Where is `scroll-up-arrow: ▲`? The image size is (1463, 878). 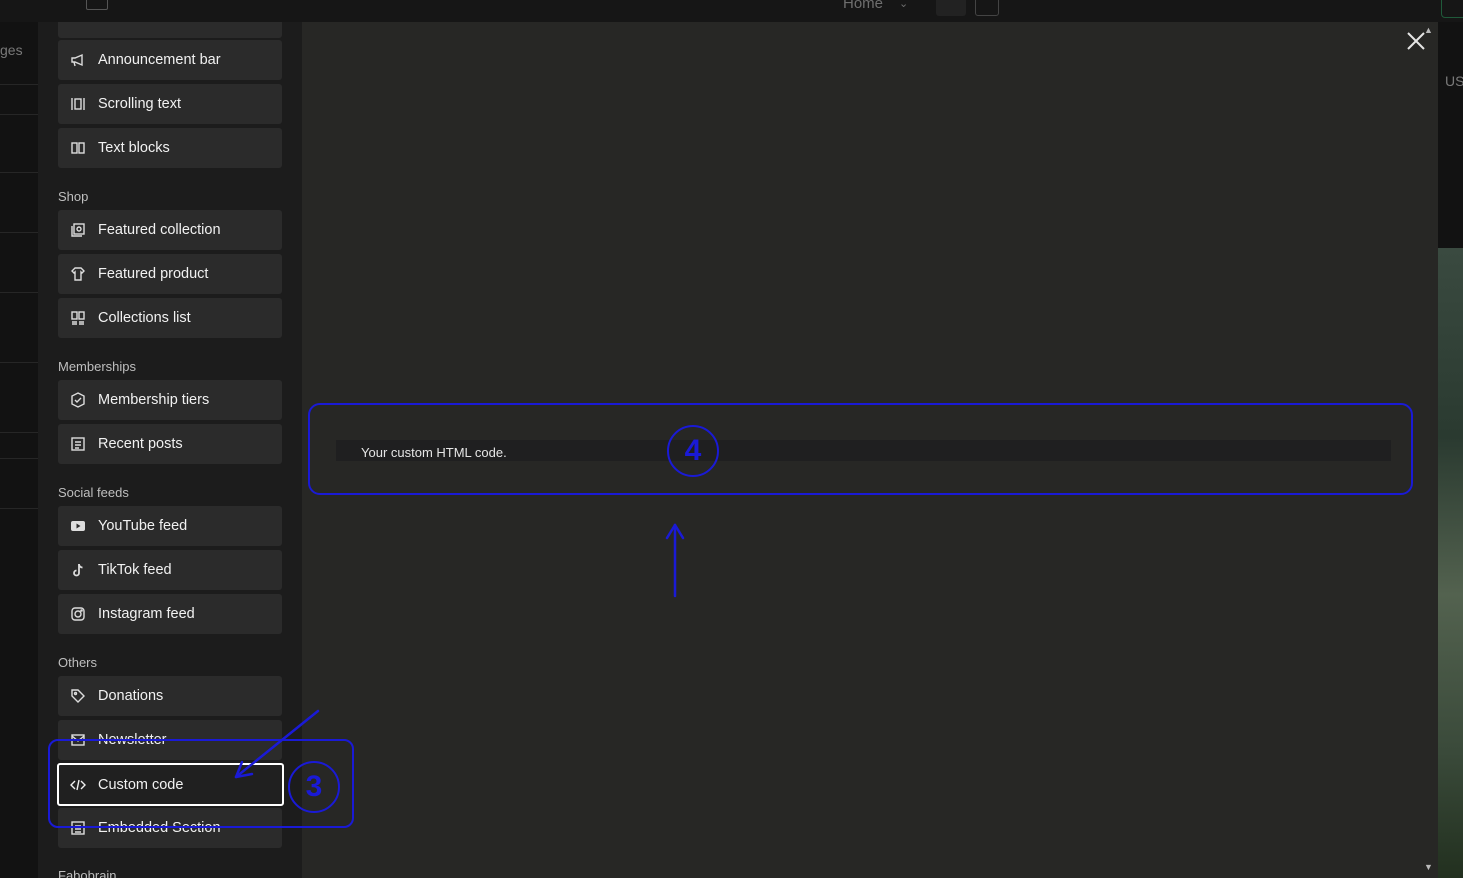
scroll-up-arrow: ▲ is located at coordinates (1428, 30).